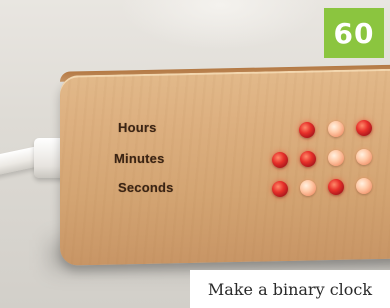 The image size is (390, 308). Describe the element at coordinates (139, 158) in the screenshot. I see `label-minutes: Minutes` at that location.